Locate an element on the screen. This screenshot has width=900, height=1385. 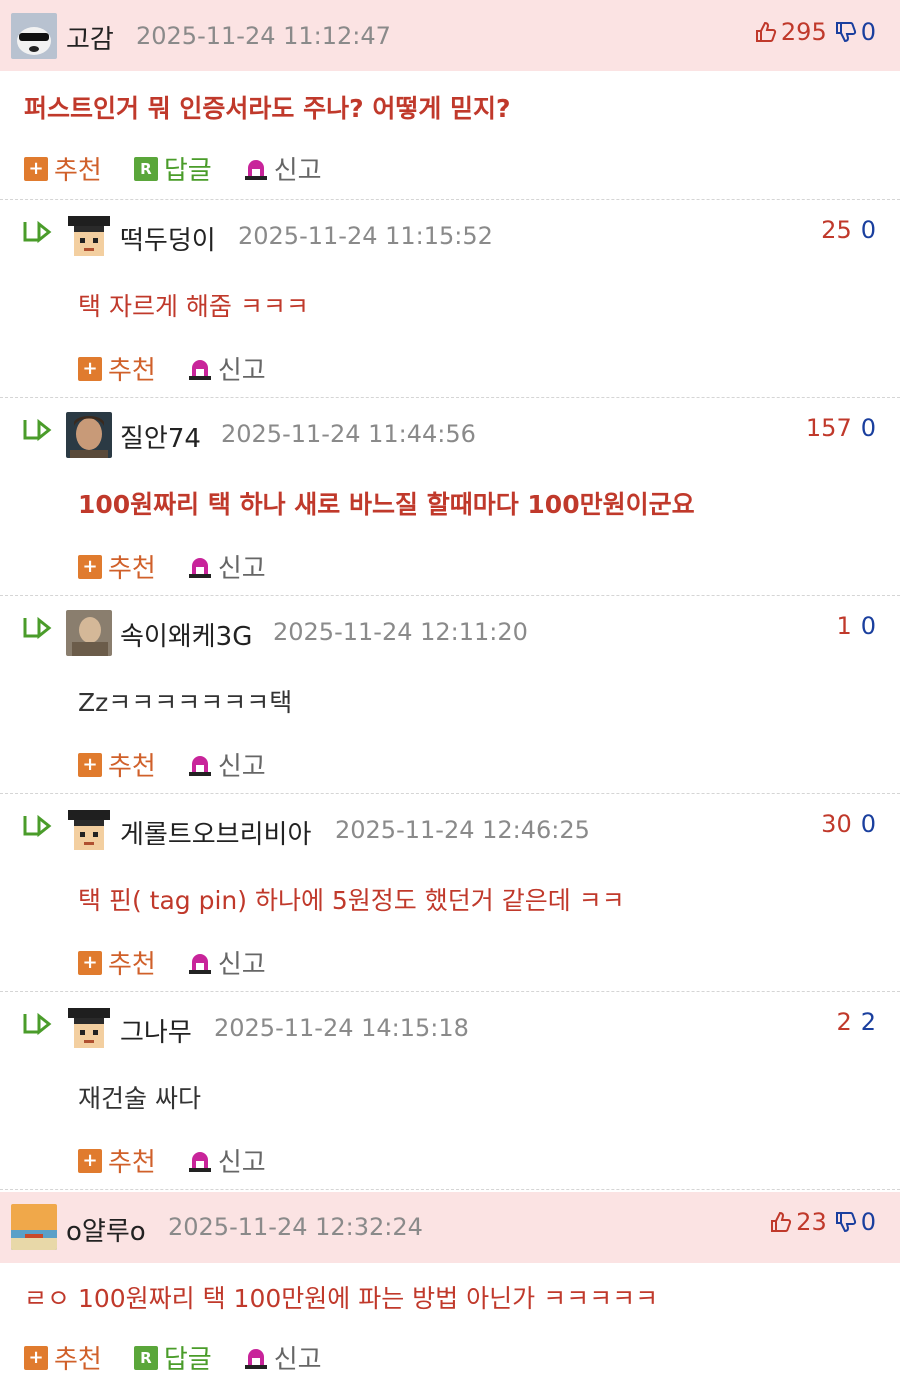
vote-counts: 23 0 is located at coordinates (822, 1222).